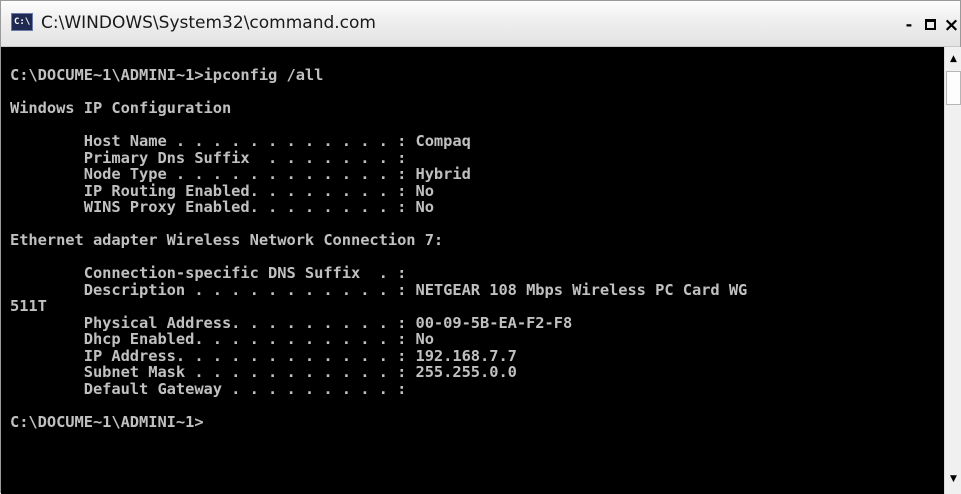 The height and width of the screenshot is (494, 961). I want to click on minimize-button: -, so click(909, 25).